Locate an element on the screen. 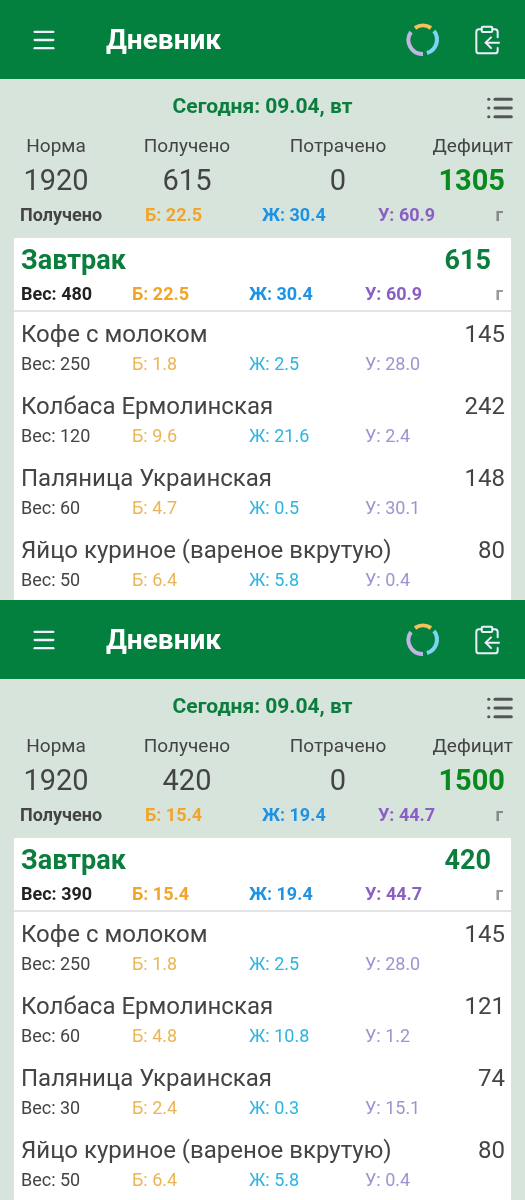  protein-value: Б: 4.7 is located at coordinates (155, 507).